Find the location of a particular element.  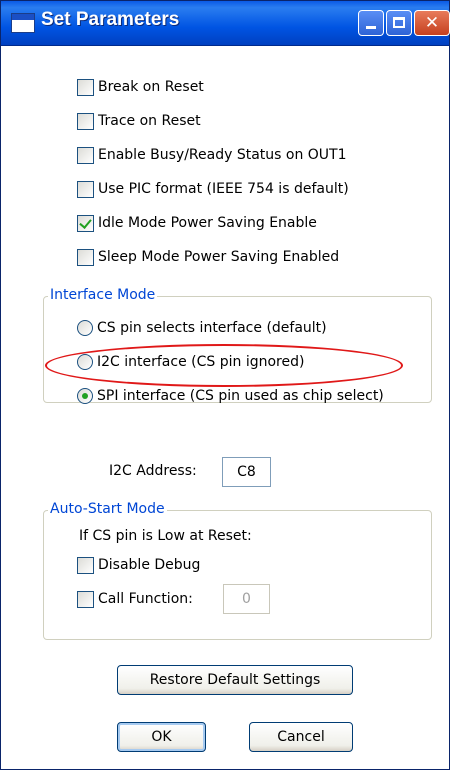

idle-mode-label: Idle Mode Power Saving Enable is located at coordinates (207, 223).